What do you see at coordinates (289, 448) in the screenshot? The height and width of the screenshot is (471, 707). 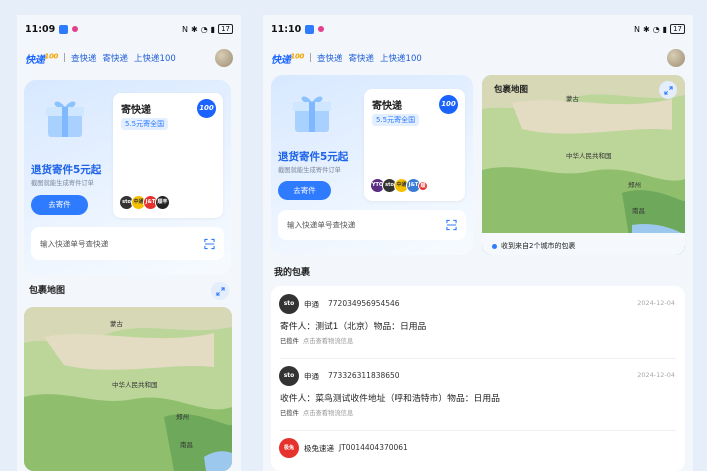 I see `jitu-logo-icon: 极兔` at bounding box center [289, 448].